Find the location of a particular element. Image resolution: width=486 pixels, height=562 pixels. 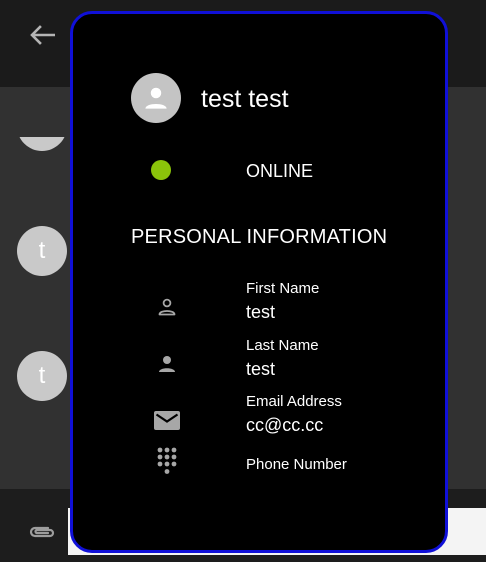

profile-avatar is located at coordinates (156, 98).